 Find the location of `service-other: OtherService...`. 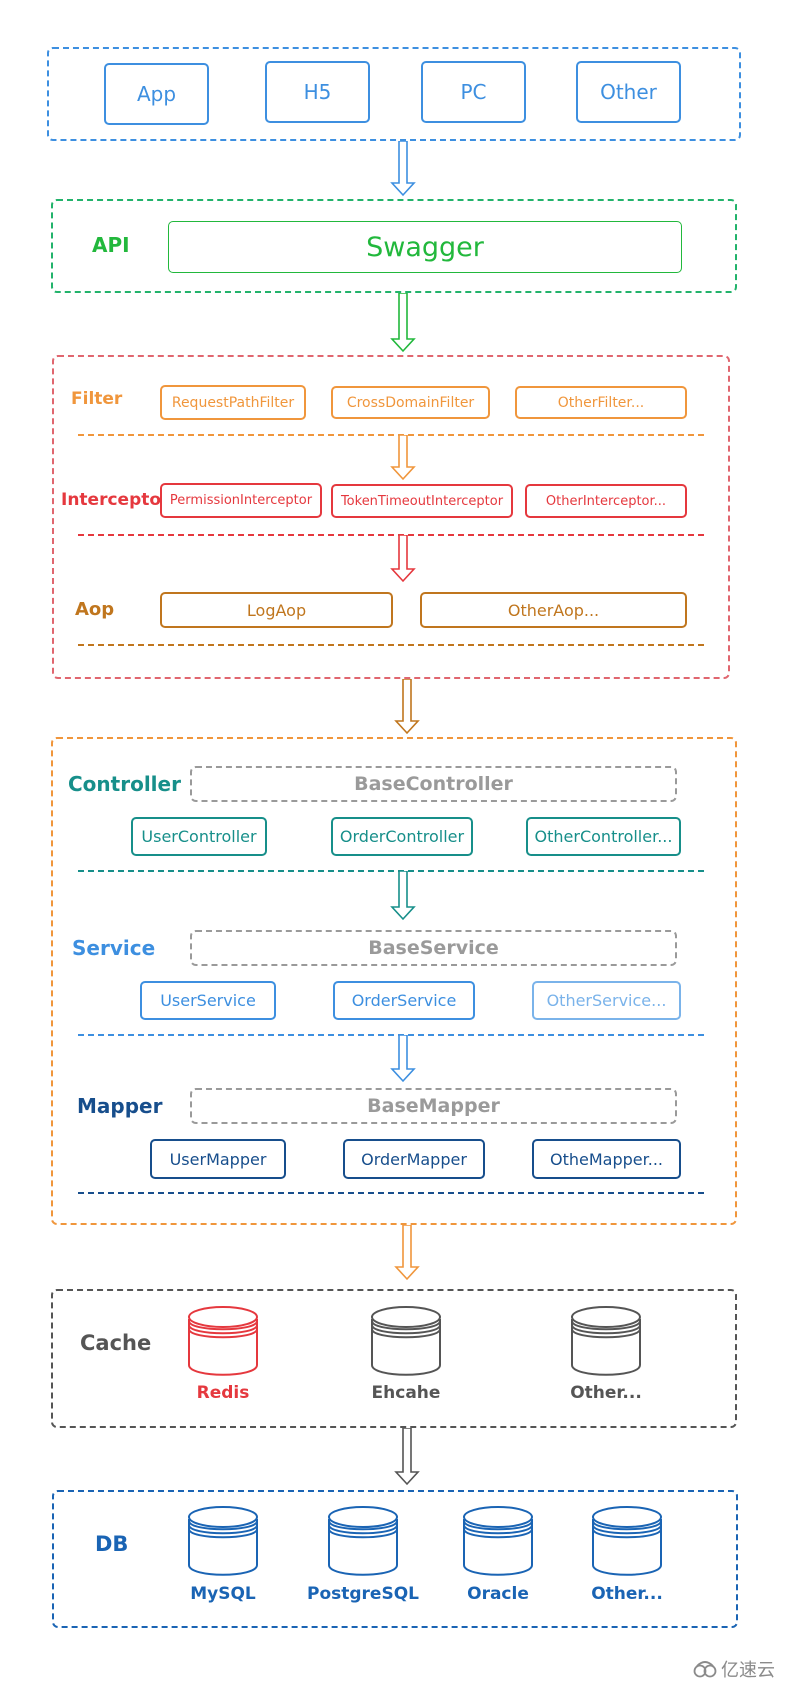

service-other: OtherService... is located at coordinates (606, 1000).